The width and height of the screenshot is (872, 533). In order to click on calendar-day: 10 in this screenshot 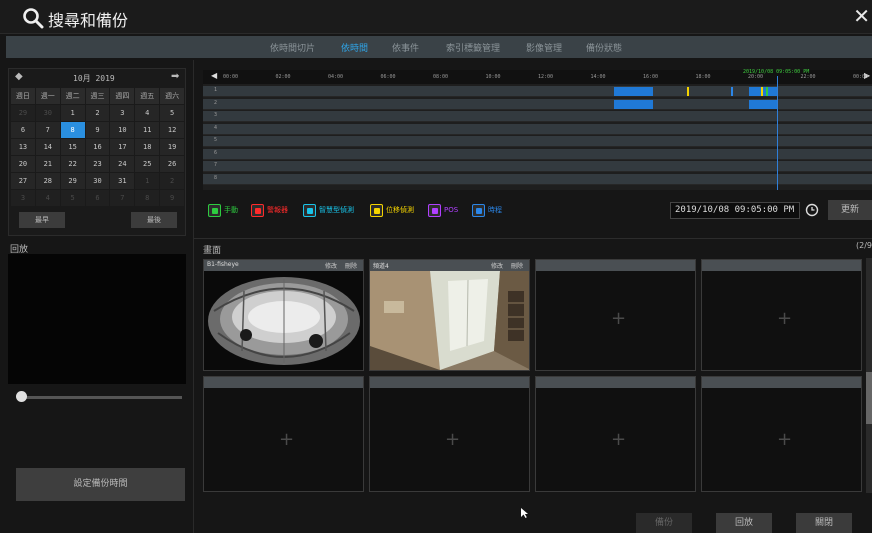, I will do `click(122, 130)`.